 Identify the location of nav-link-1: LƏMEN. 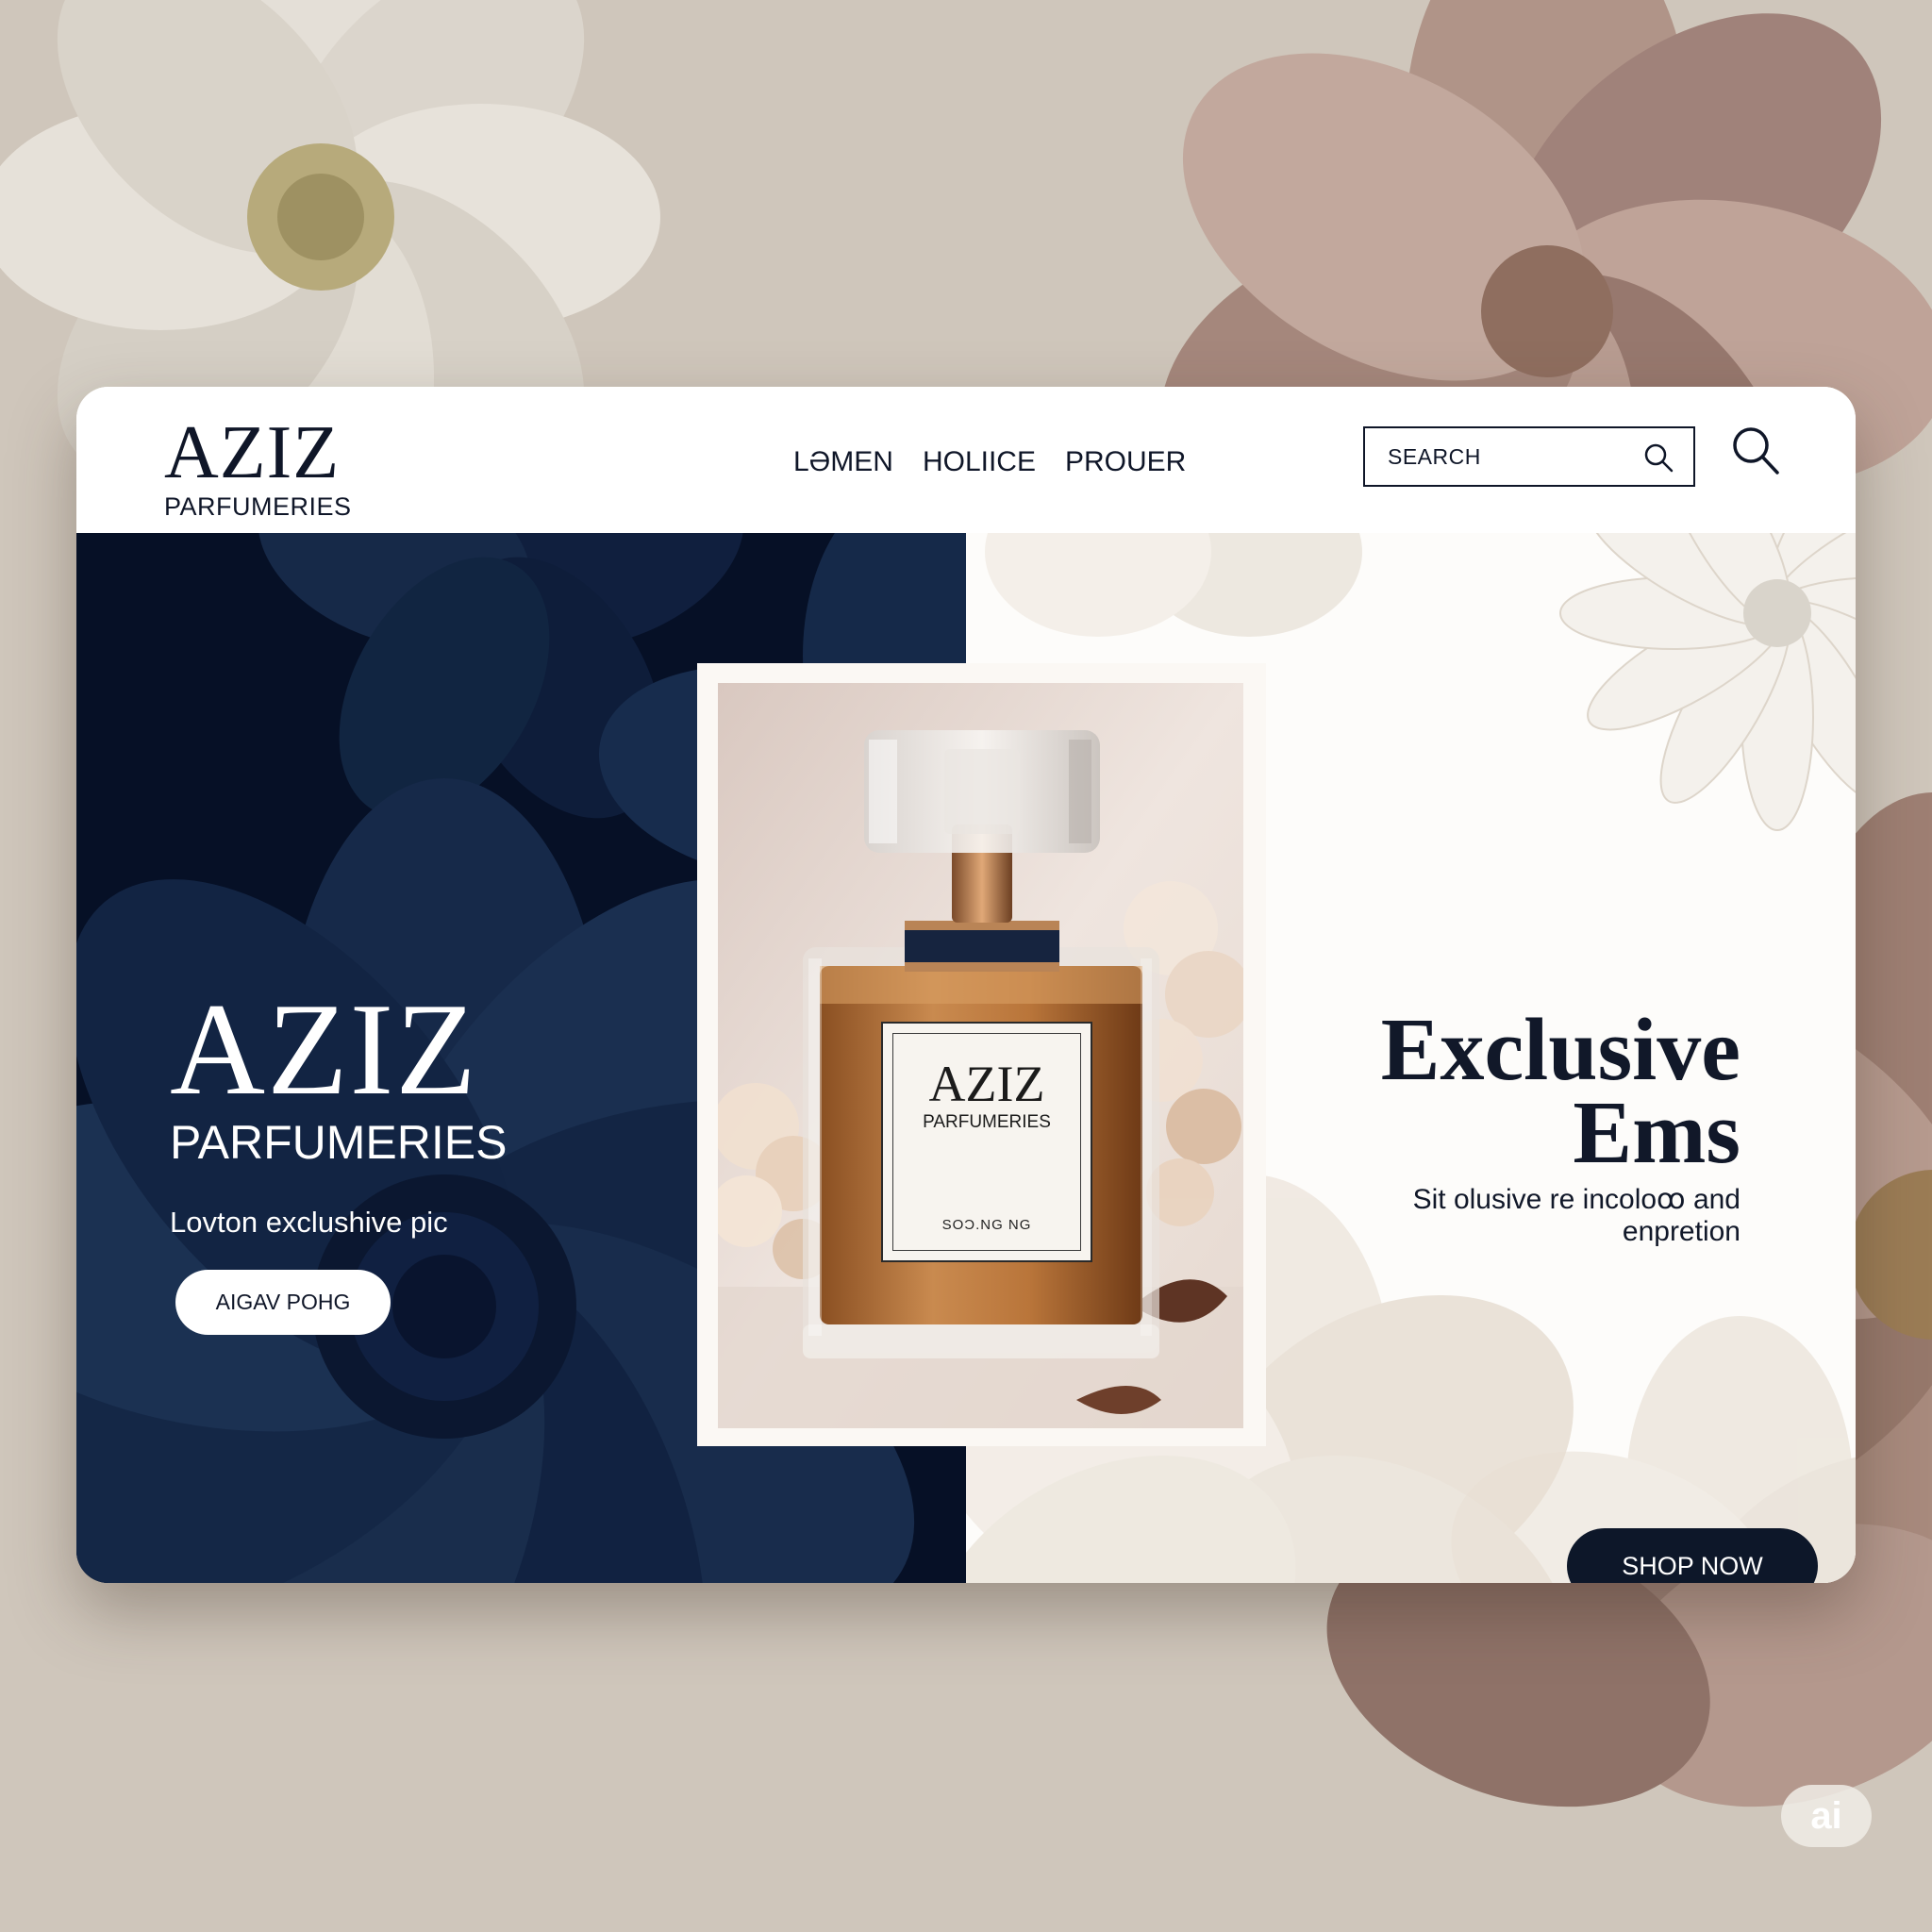
(843, 462).